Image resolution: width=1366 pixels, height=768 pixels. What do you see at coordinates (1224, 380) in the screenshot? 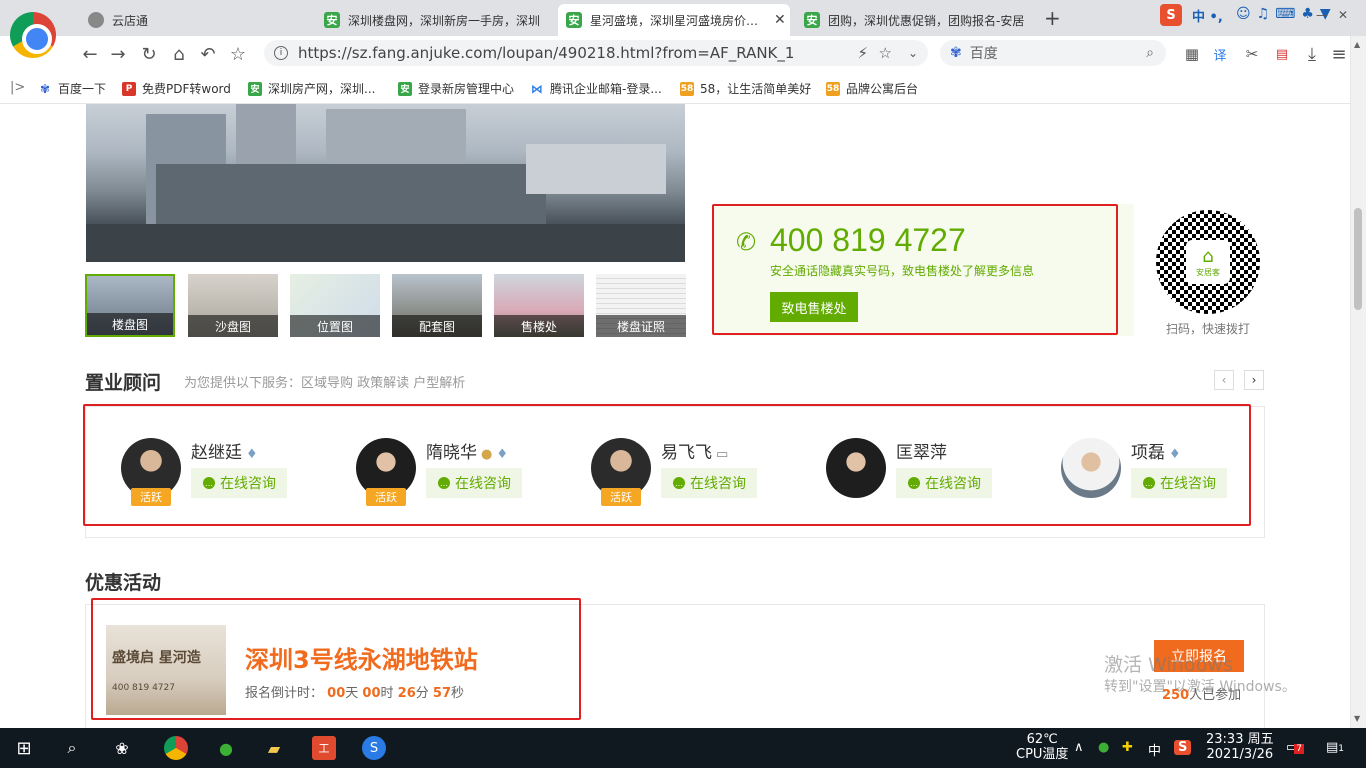
I see `prev-arrow-button: ‹` at bounding box center [1224, 380].